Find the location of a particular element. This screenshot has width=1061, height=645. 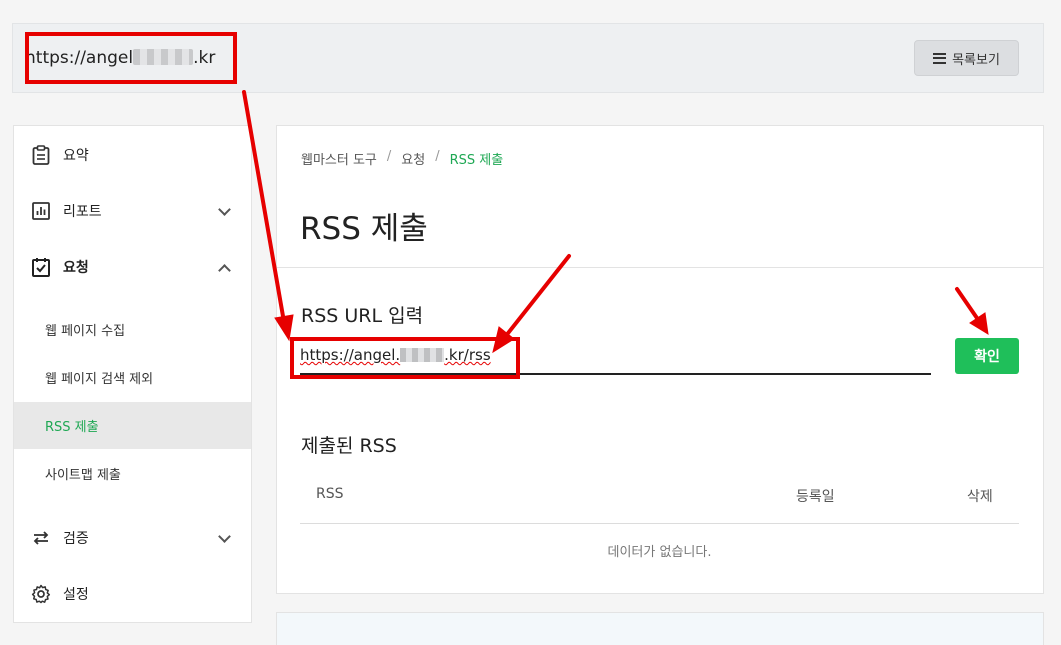

sidebar-item-label: 설정 is located at coordinates (76, 595).